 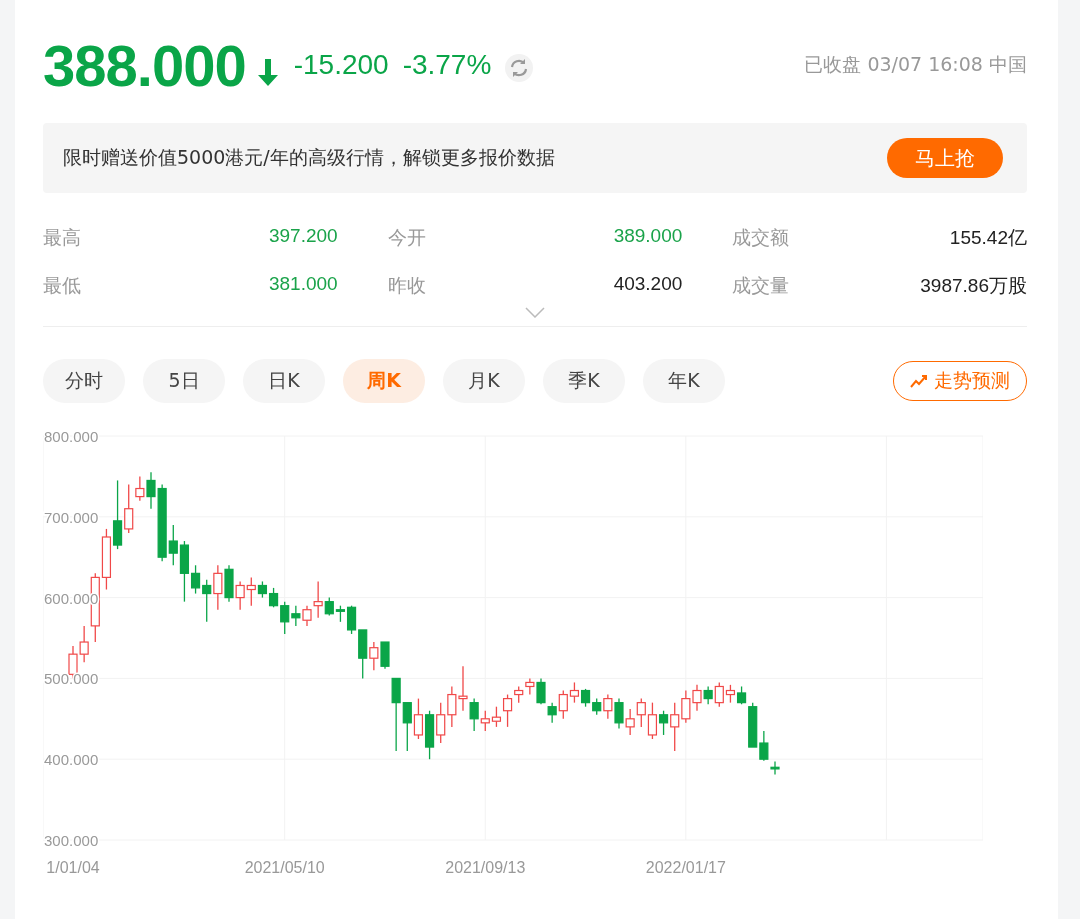 What do you see at coordinates (62, 285) in the screenshot?
I see `stat-label: 最低` at bounding box center [62, 285].